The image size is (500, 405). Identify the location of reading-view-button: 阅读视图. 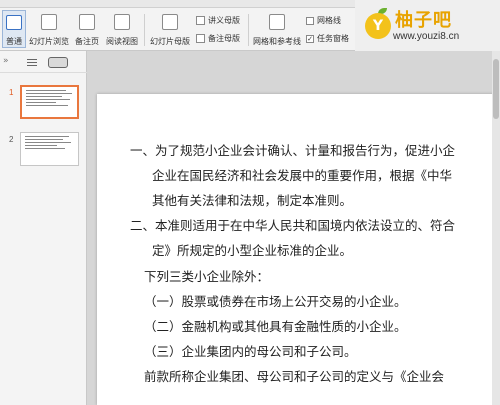
(122, 29).